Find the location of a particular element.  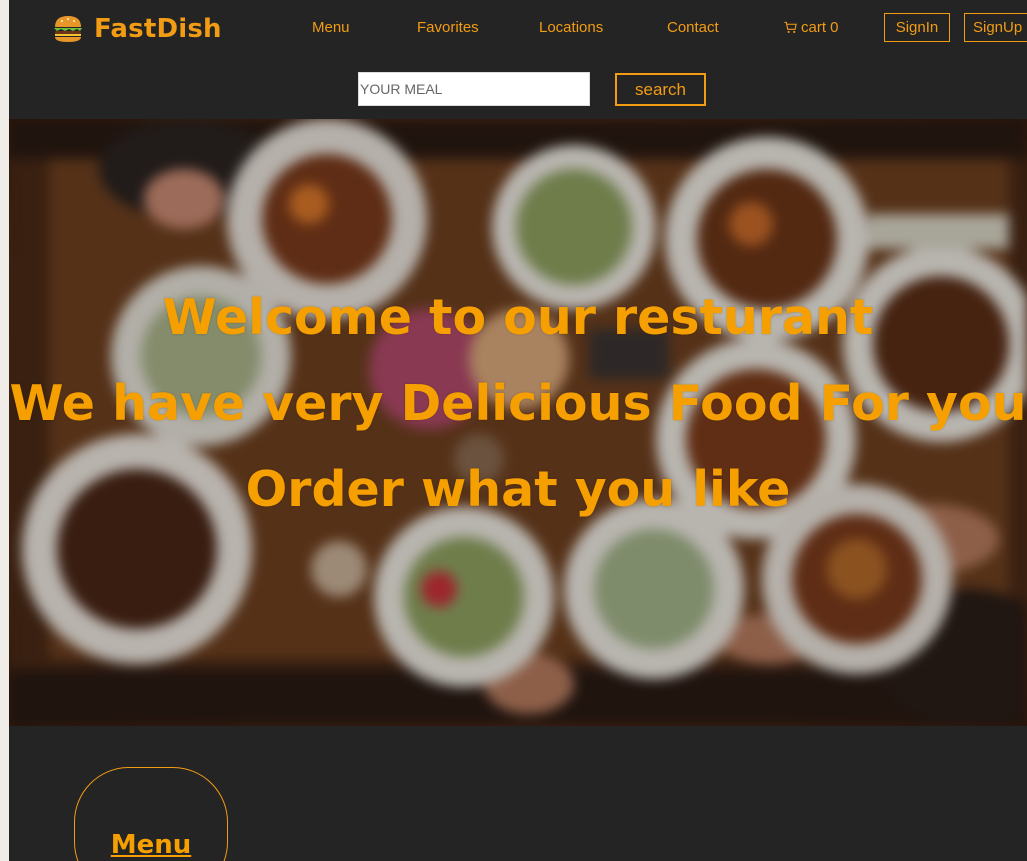

brand-name: FastDish is located at coordinates (158, 29).